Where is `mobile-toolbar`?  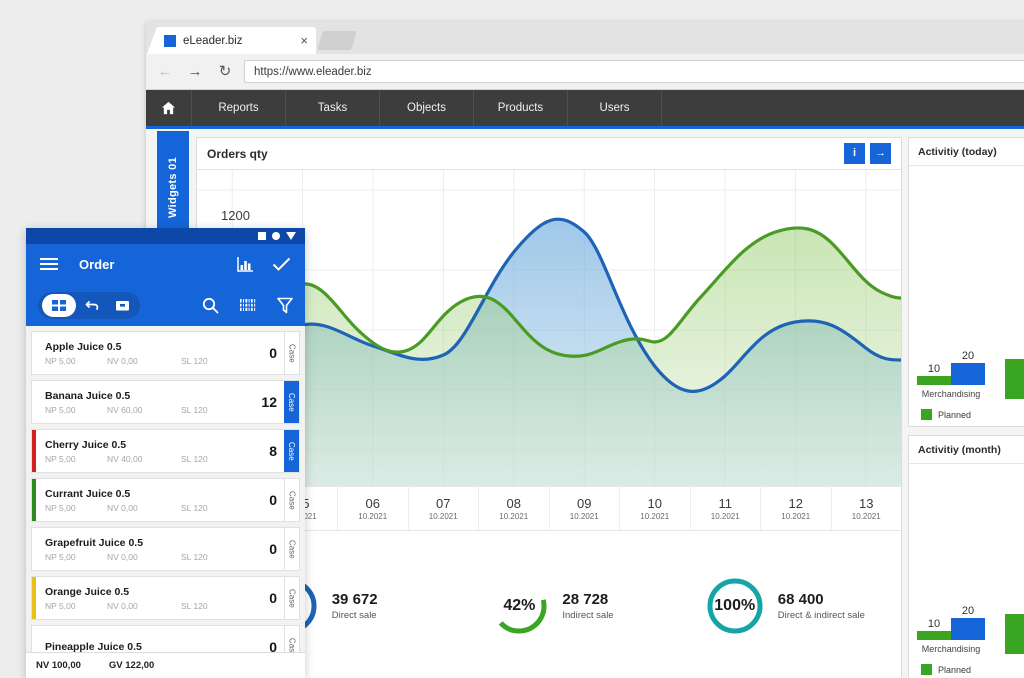 mobile-toolbar is located at coordinates (165, 305).